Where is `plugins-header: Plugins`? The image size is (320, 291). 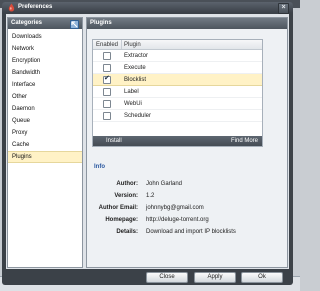 plugins-header: Plugins is located at coordinates (187, 23).